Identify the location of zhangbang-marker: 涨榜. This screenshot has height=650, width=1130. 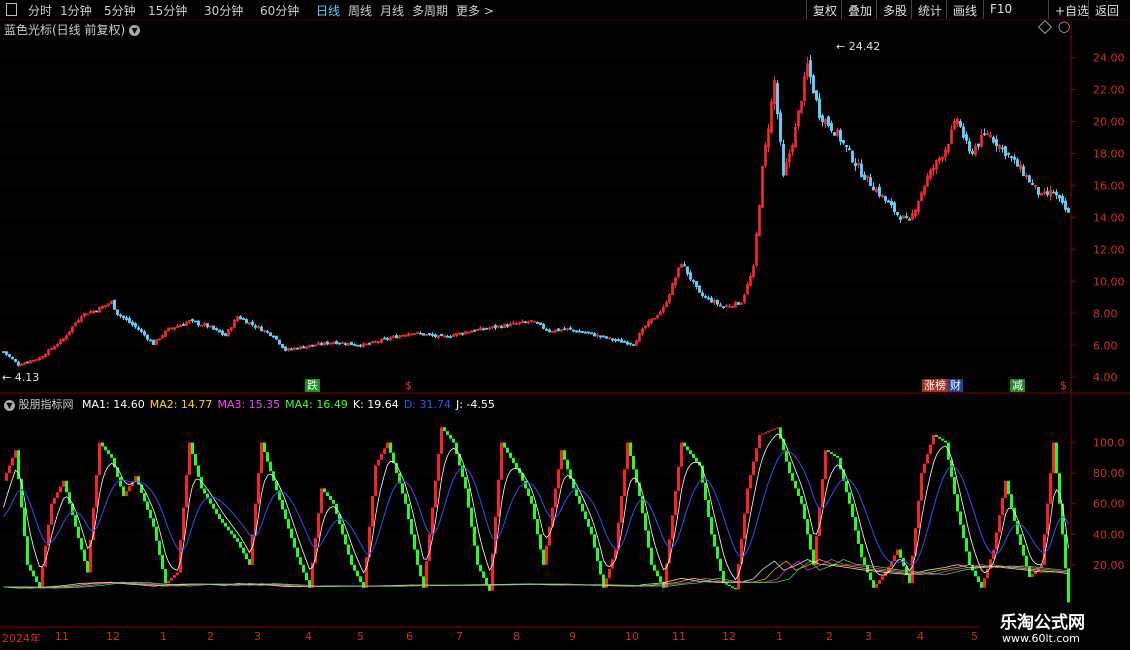
(935, 385).